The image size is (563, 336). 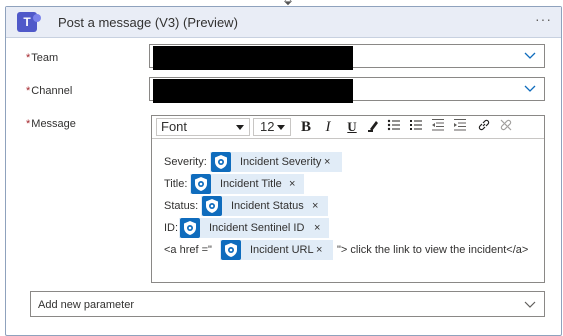 I want to click on font-family-value: Font, so click(x=174, y=126).